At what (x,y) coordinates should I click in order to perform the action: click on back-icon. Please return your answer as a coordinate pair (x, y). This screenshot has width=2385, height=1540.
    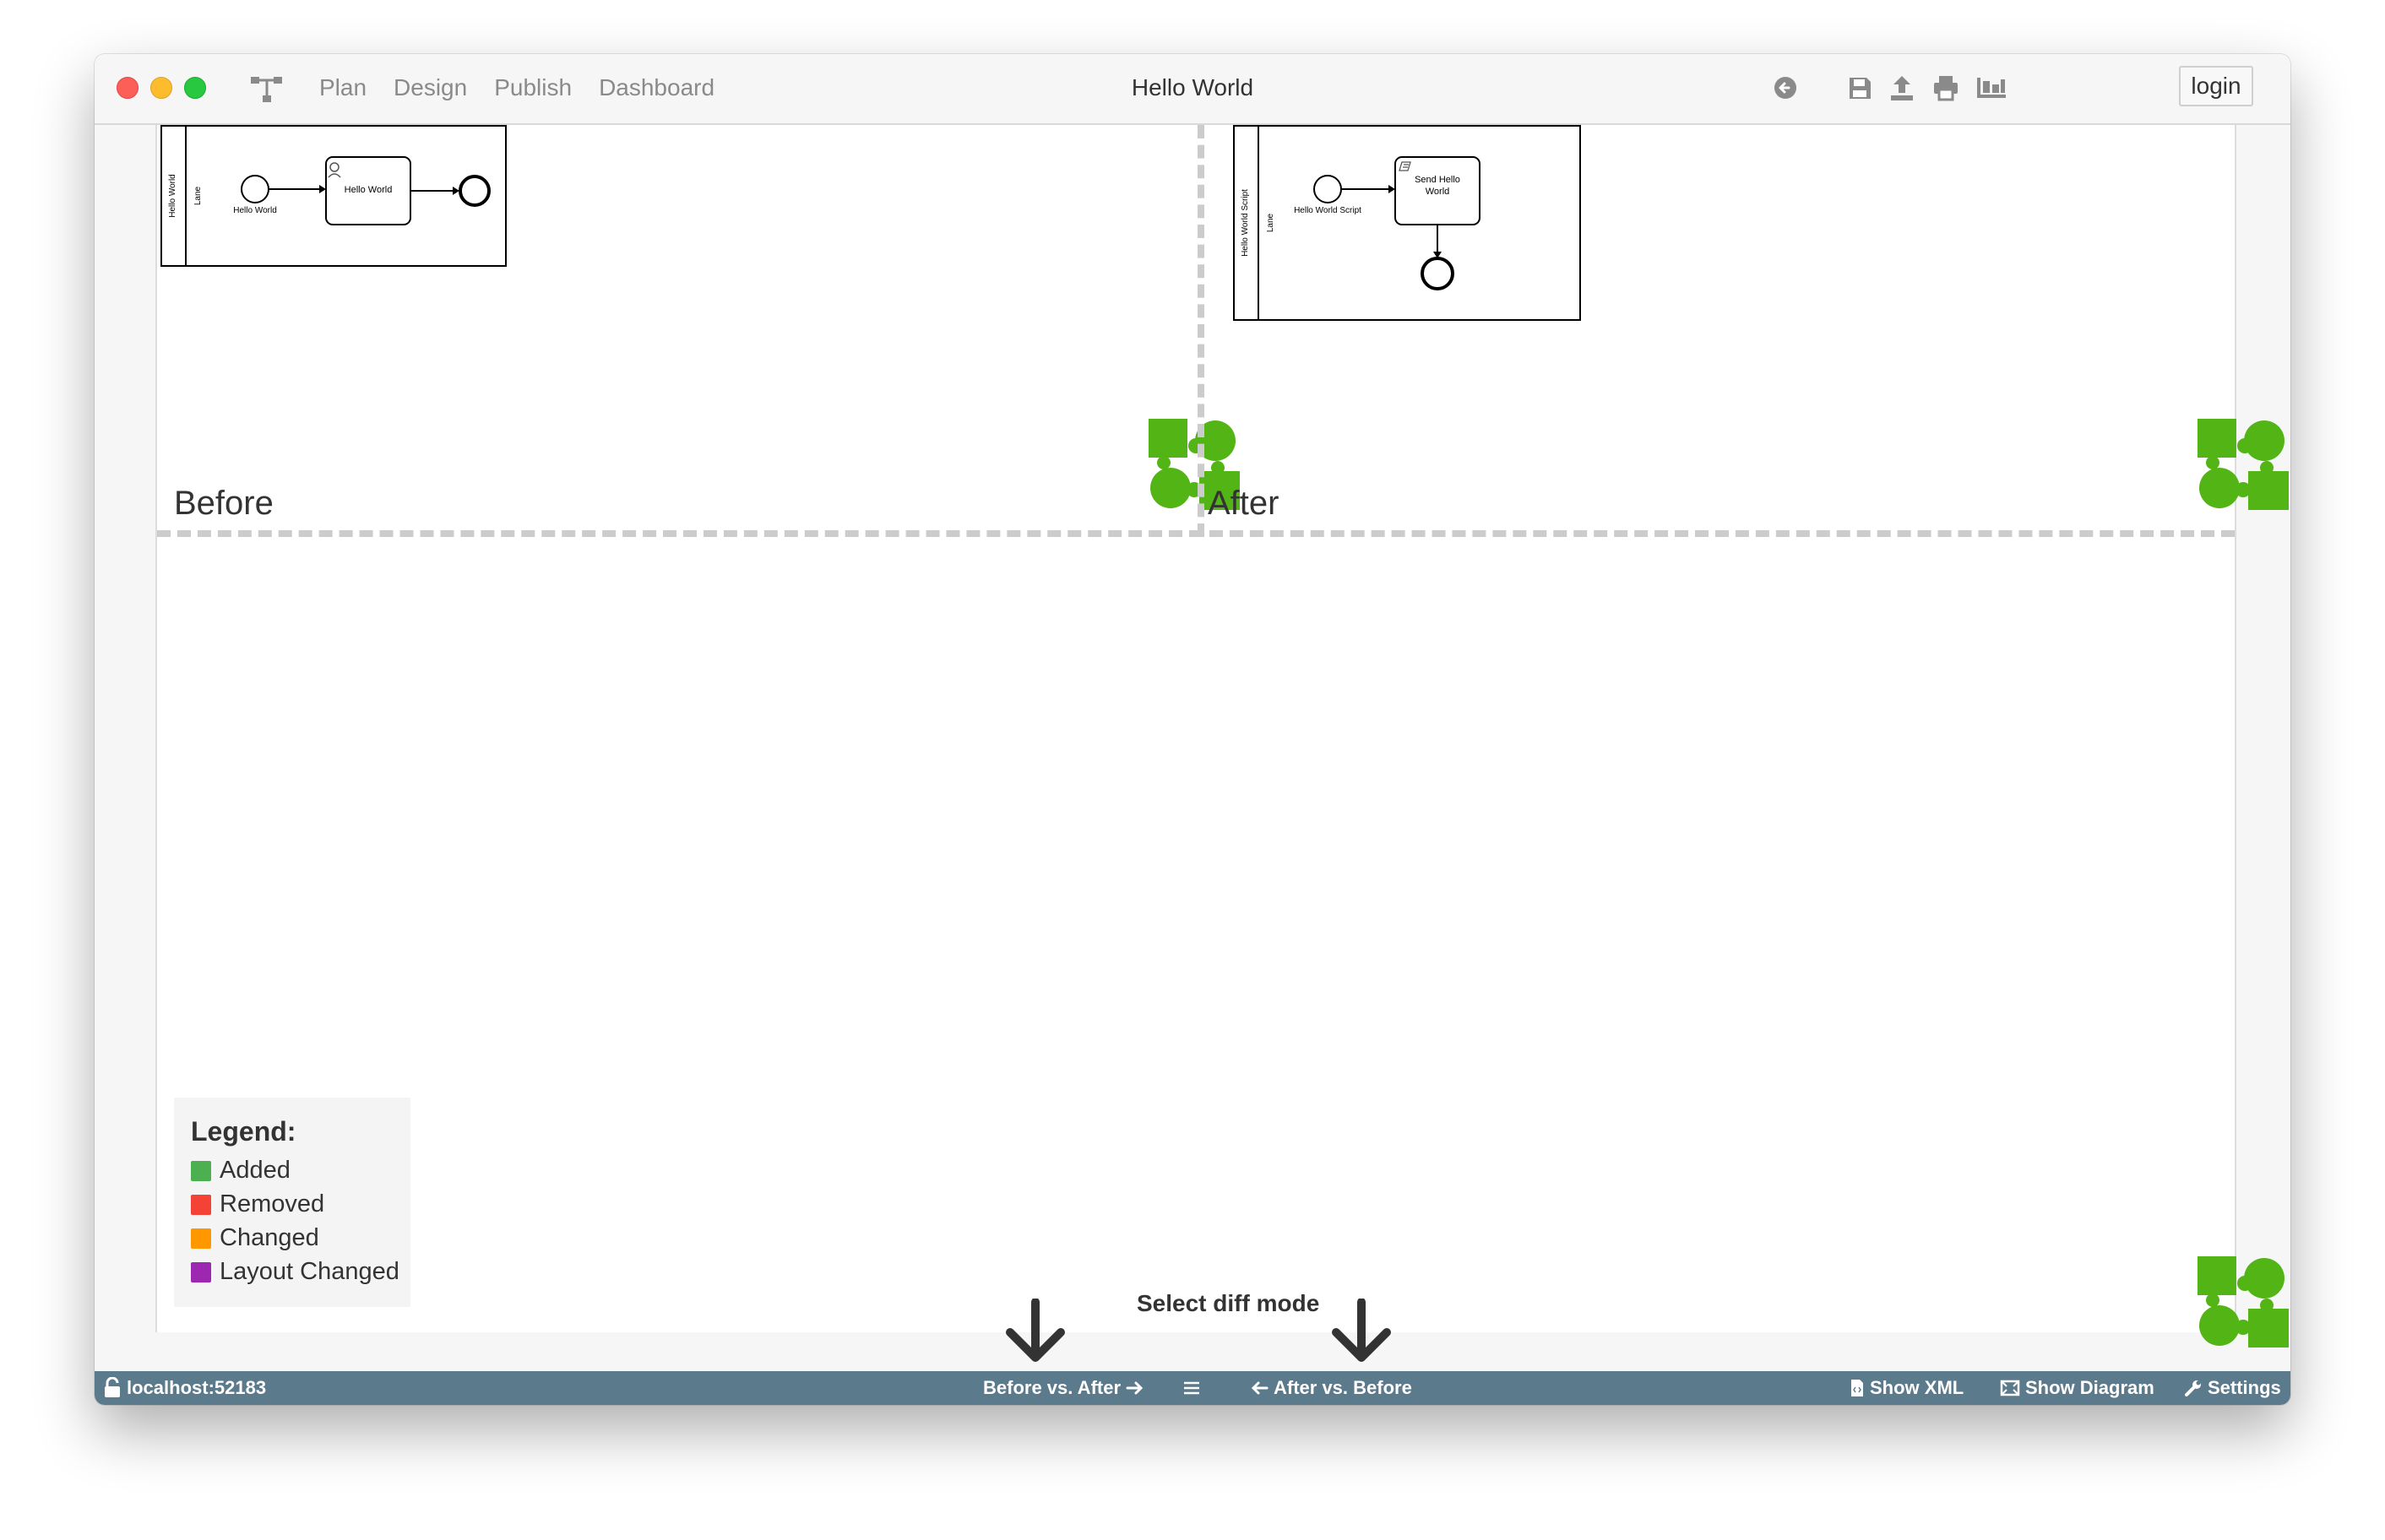
    Looking at the image, I should click on (1786, 88).